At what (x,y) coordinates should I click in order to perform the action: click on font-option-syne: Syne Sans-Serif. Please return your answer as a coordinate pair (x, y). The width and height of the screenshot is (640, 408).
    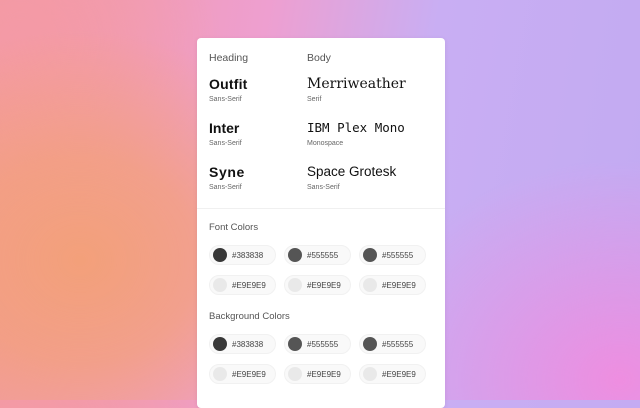
    Looking at the image, I should click on (227, 178).